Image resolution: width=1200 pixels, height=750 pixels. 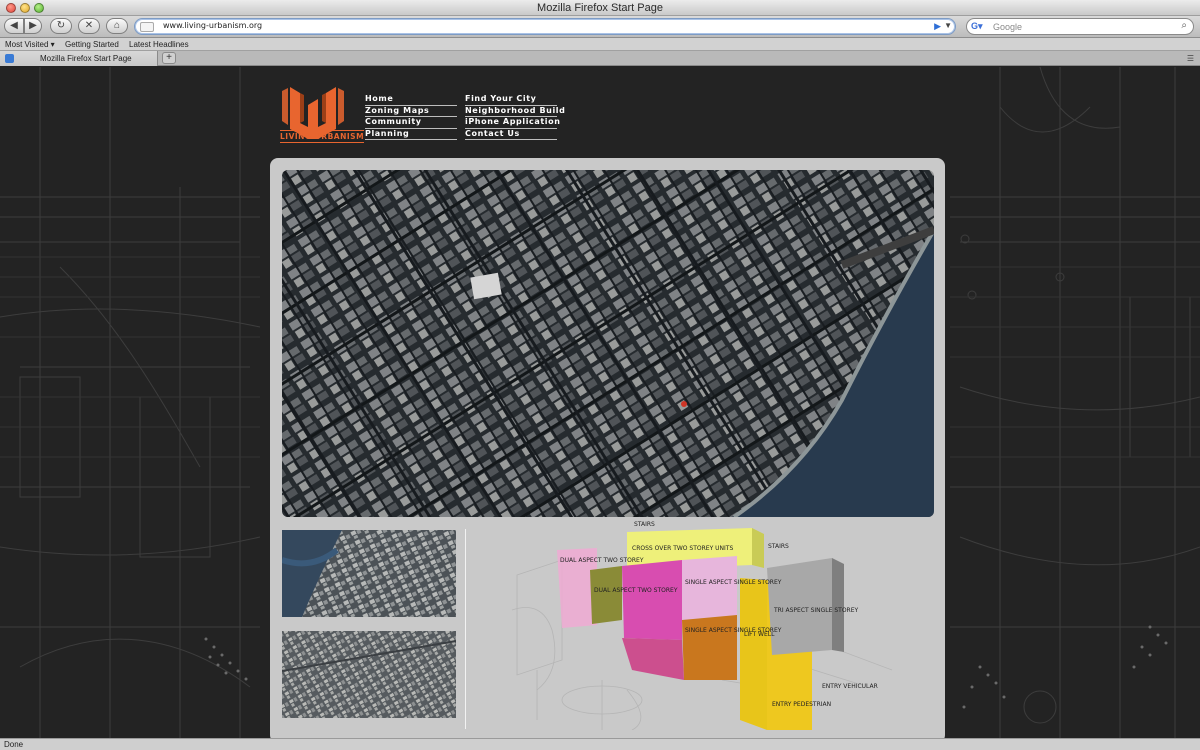 I want to click on history-dropdown-icon: ▼, so click(x=948, y=25).